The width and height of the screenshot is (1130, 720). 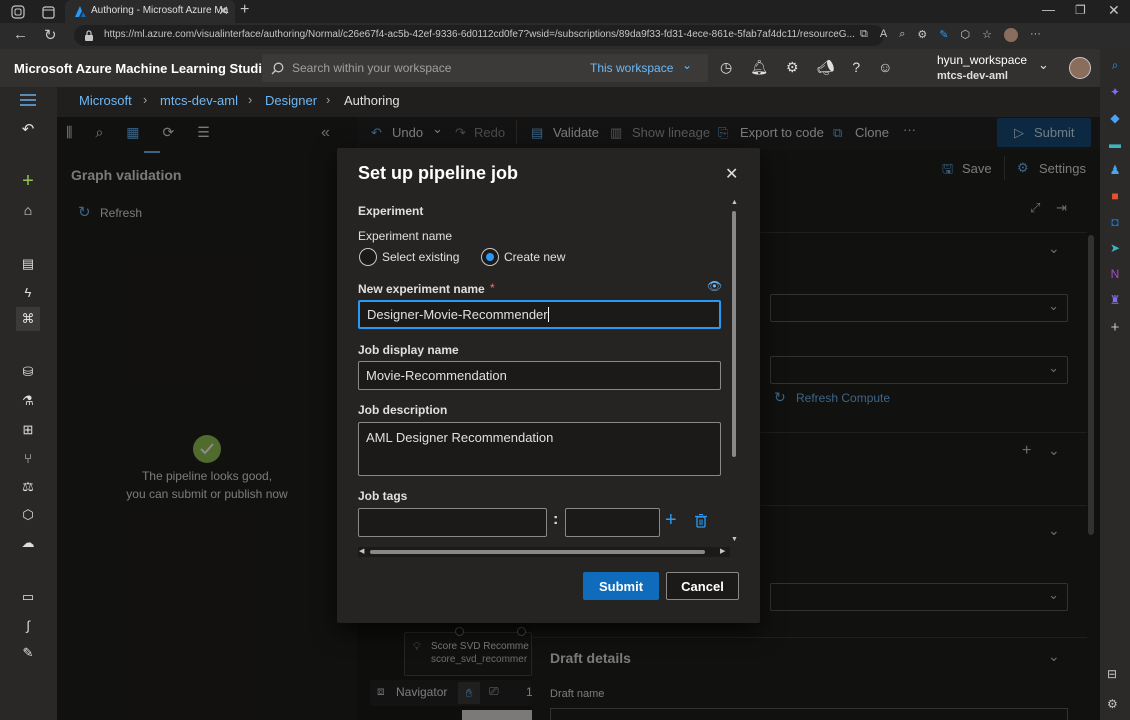 I want to click on zoom-icon: ⌕, so click(x=902, y=36).